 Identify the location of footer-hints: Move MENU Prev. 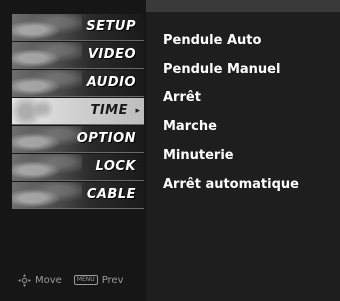
(71, 280).